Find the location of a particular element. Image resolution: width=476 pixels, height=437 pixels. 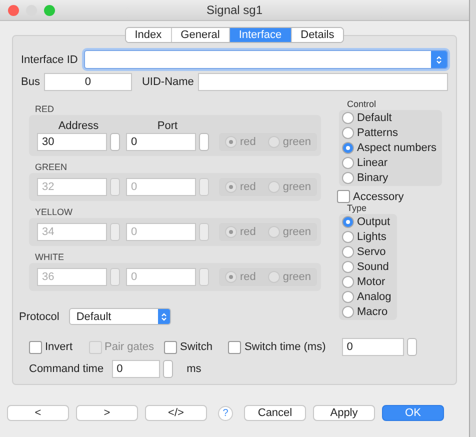

radio-label: Analog is located at coordinates (374, 297).